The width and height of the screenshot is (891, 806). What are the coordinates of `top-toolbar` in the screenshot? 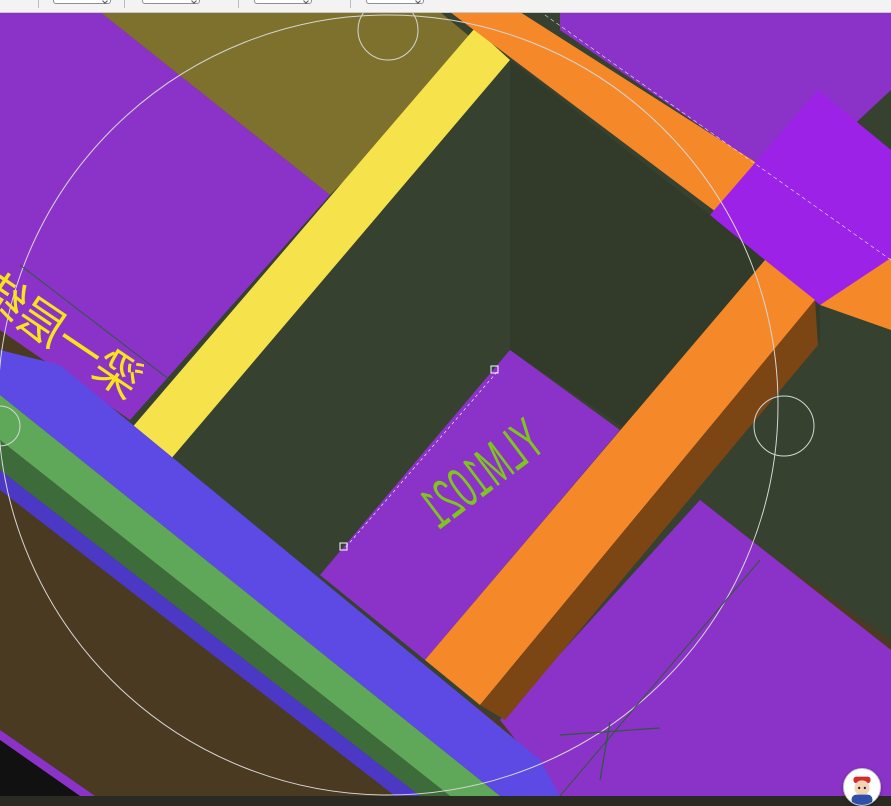 It's located at (445, 6).